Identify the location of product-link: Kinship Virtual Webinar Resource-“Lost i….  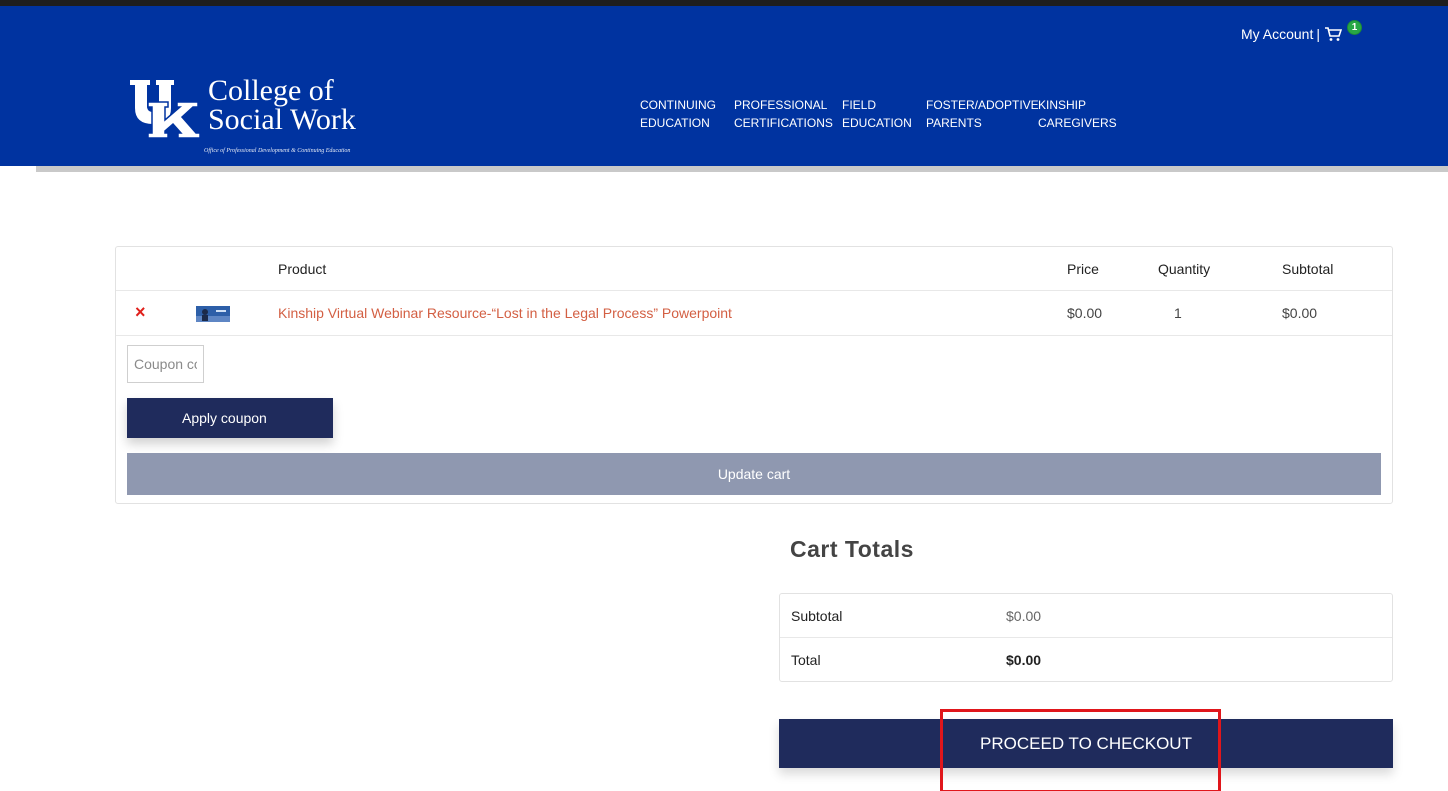
(505, 313).